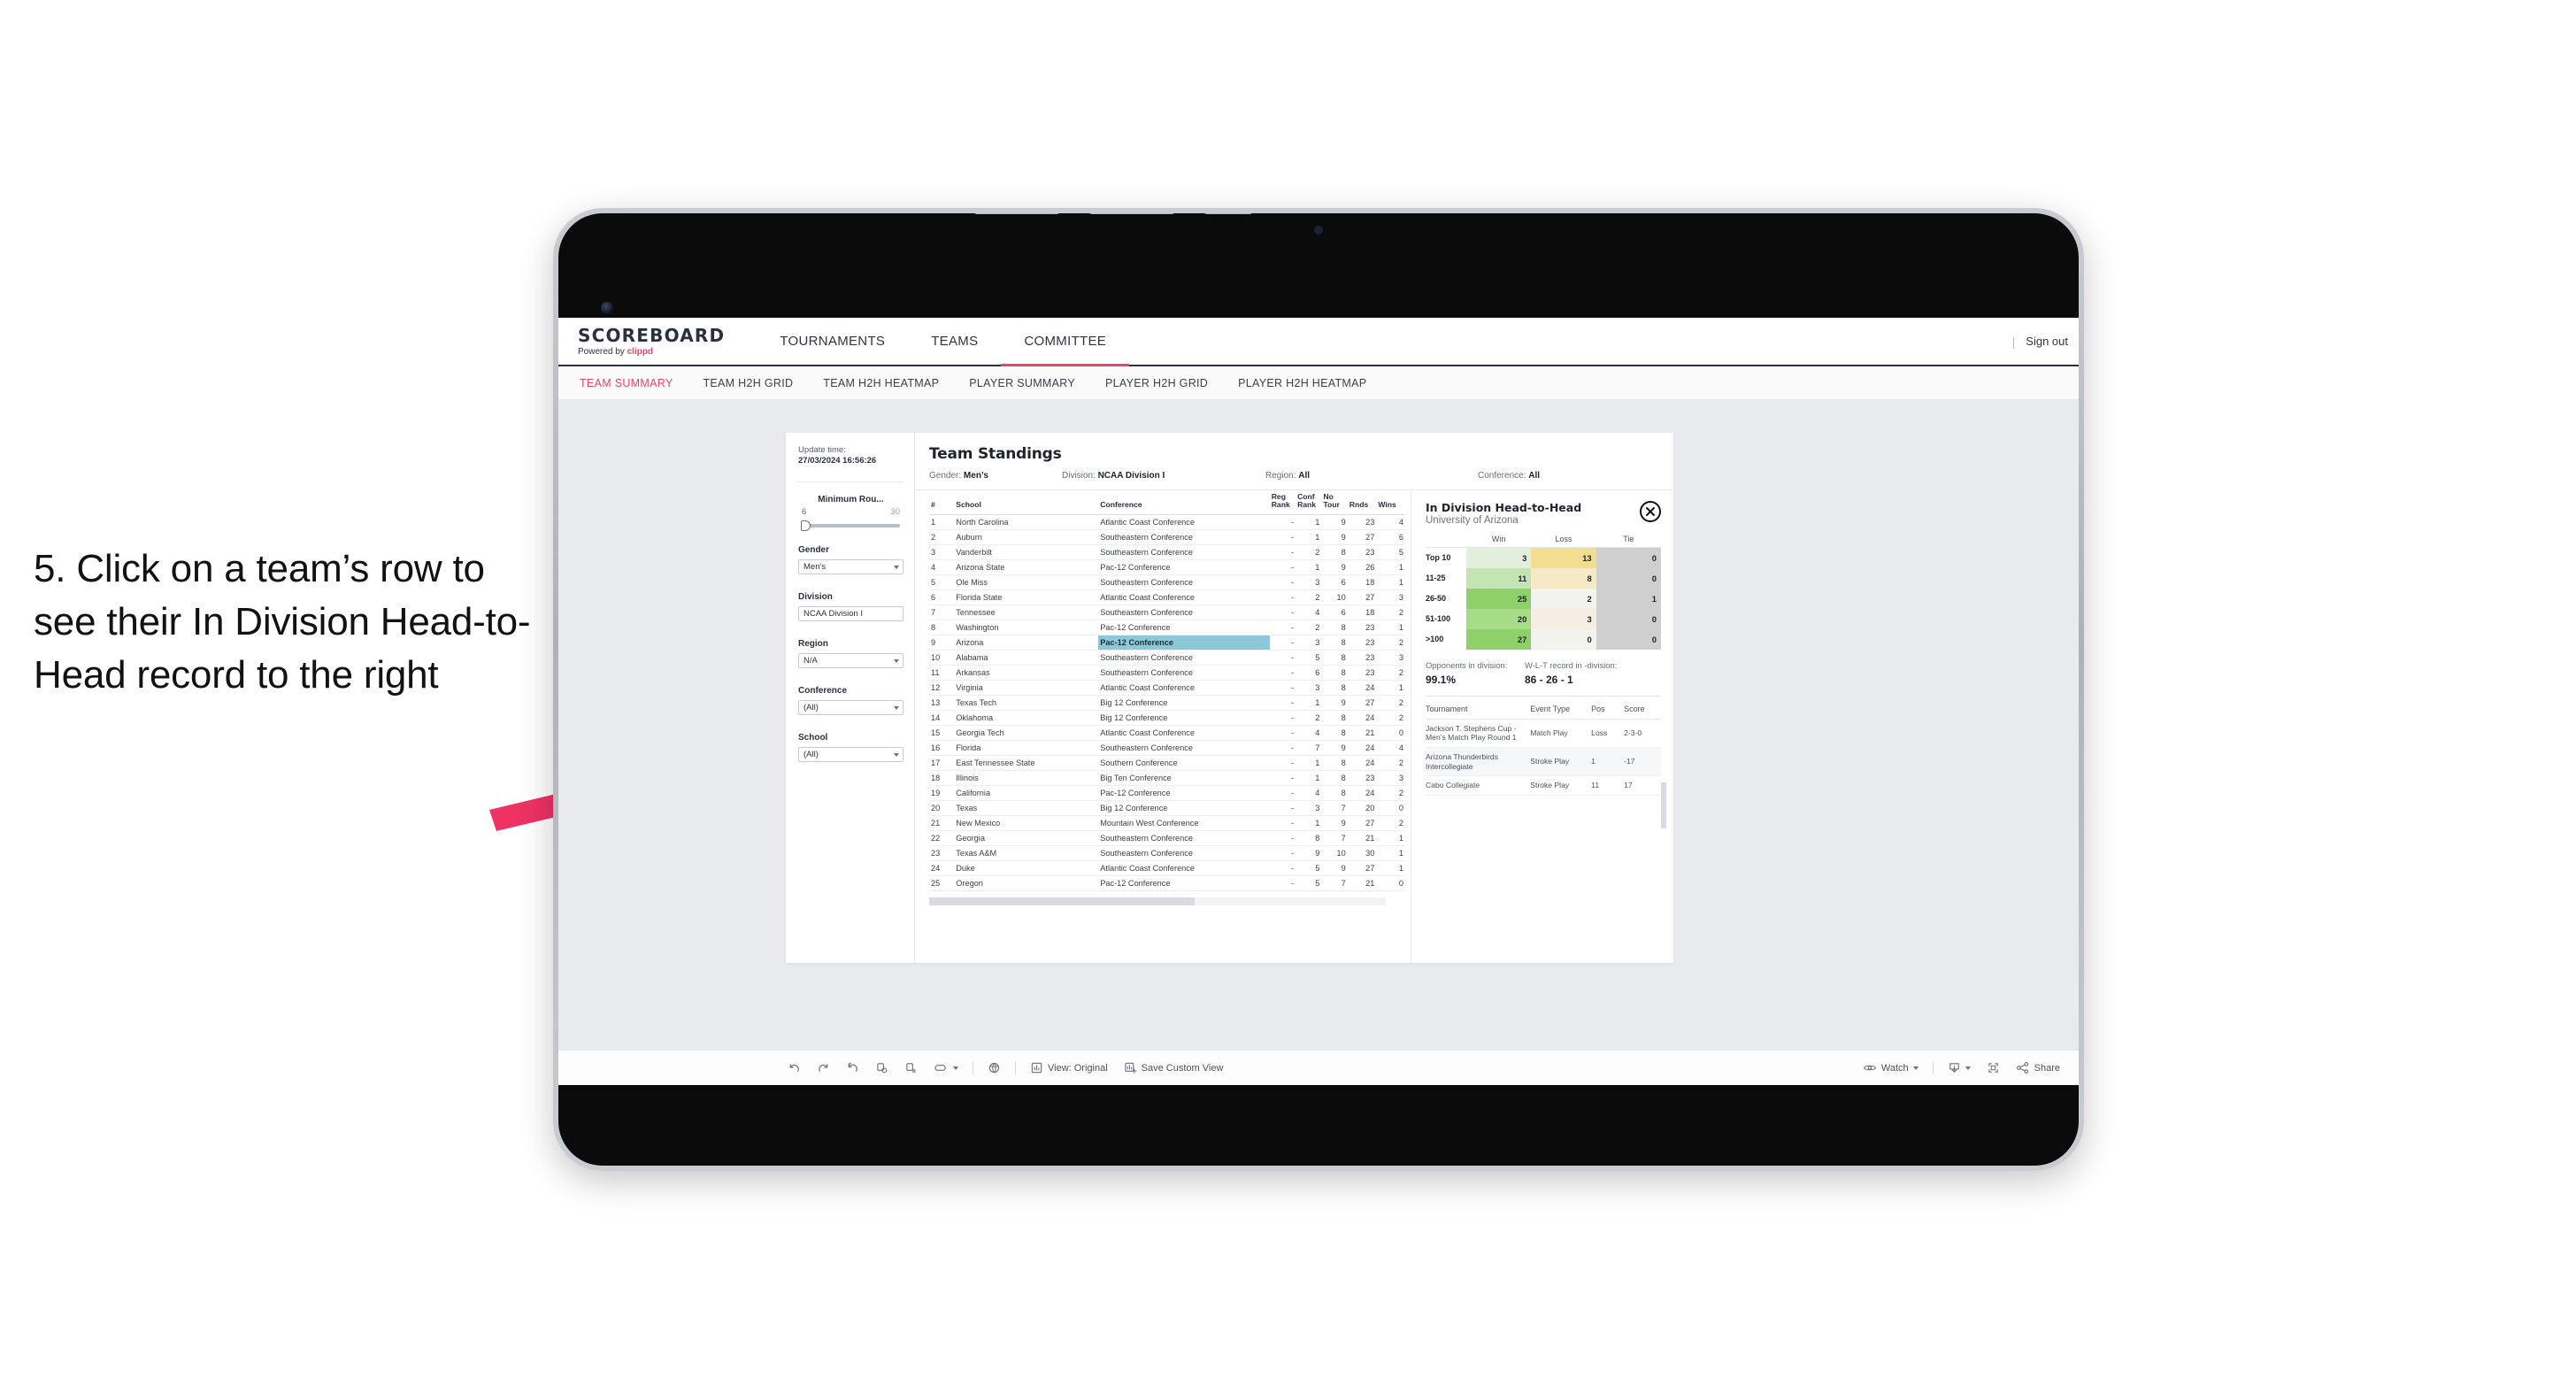 The height and width of the screenshot is (1386, 2576). I want to click on primary-nav: TOURNAMENTS TEAMS COMMITTEE, so click(943, 342).